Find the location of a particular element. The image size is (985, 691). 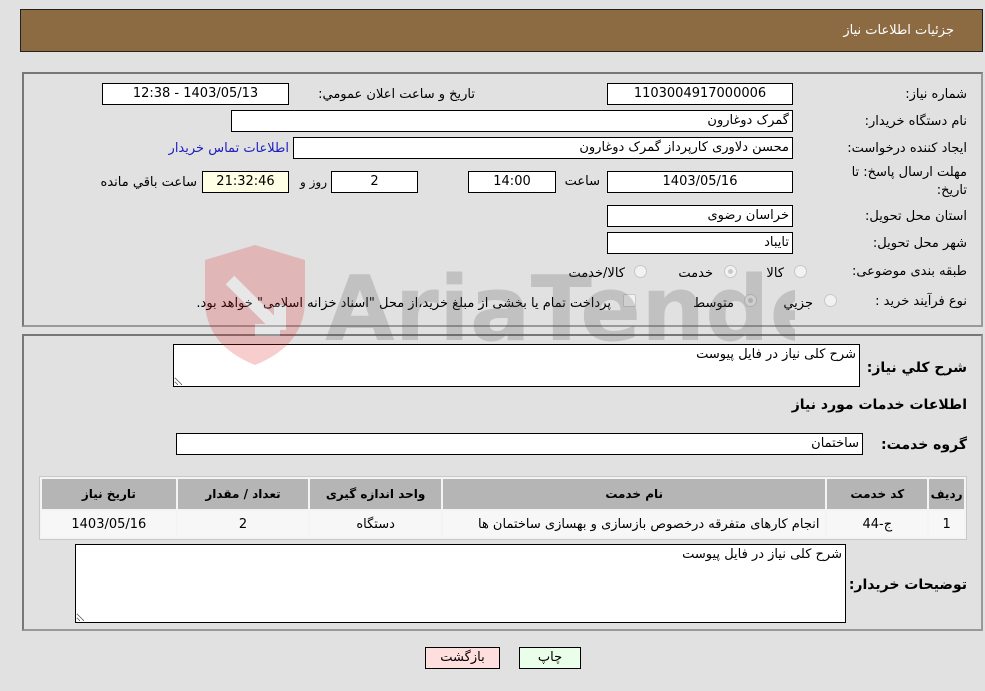

purchase-process-label: نوع فرآیند خرید : is located at coordinates (921, 301).